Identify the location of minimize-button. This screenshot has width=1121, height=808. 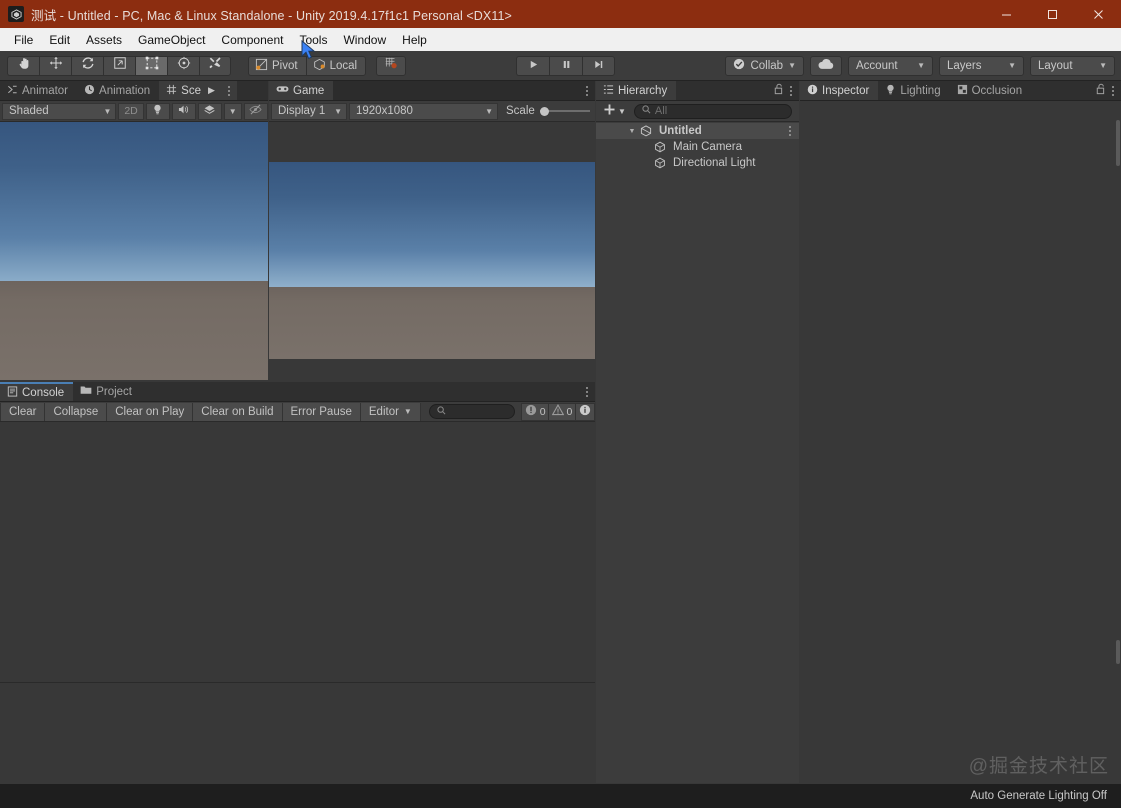
(1006, 14).